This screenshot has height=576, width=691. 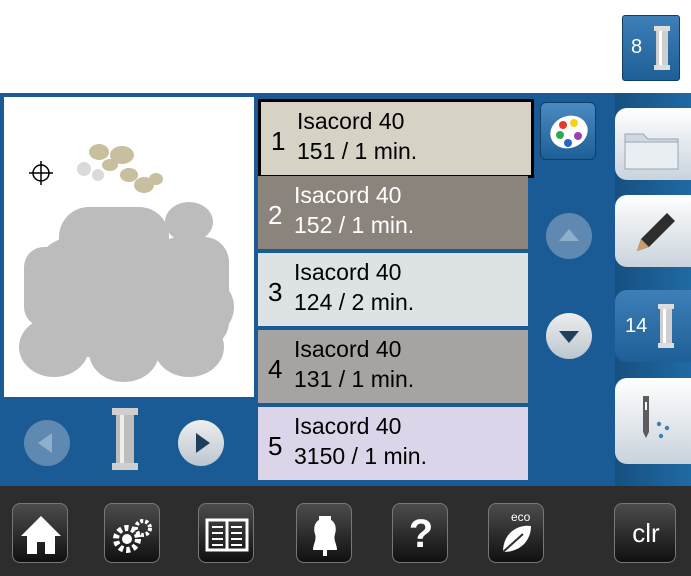 I want to click on clear-button: clr, so click(x=645, y=533).